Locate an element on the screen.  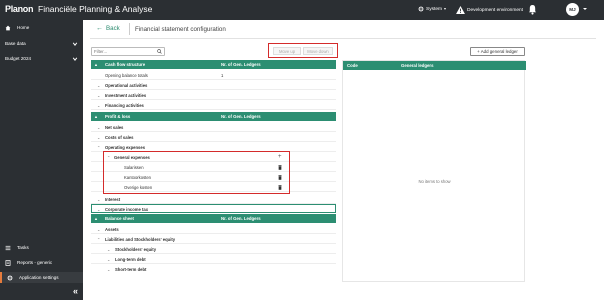
tree-row: ⌄ Interest is located at coordinates (213, 199).